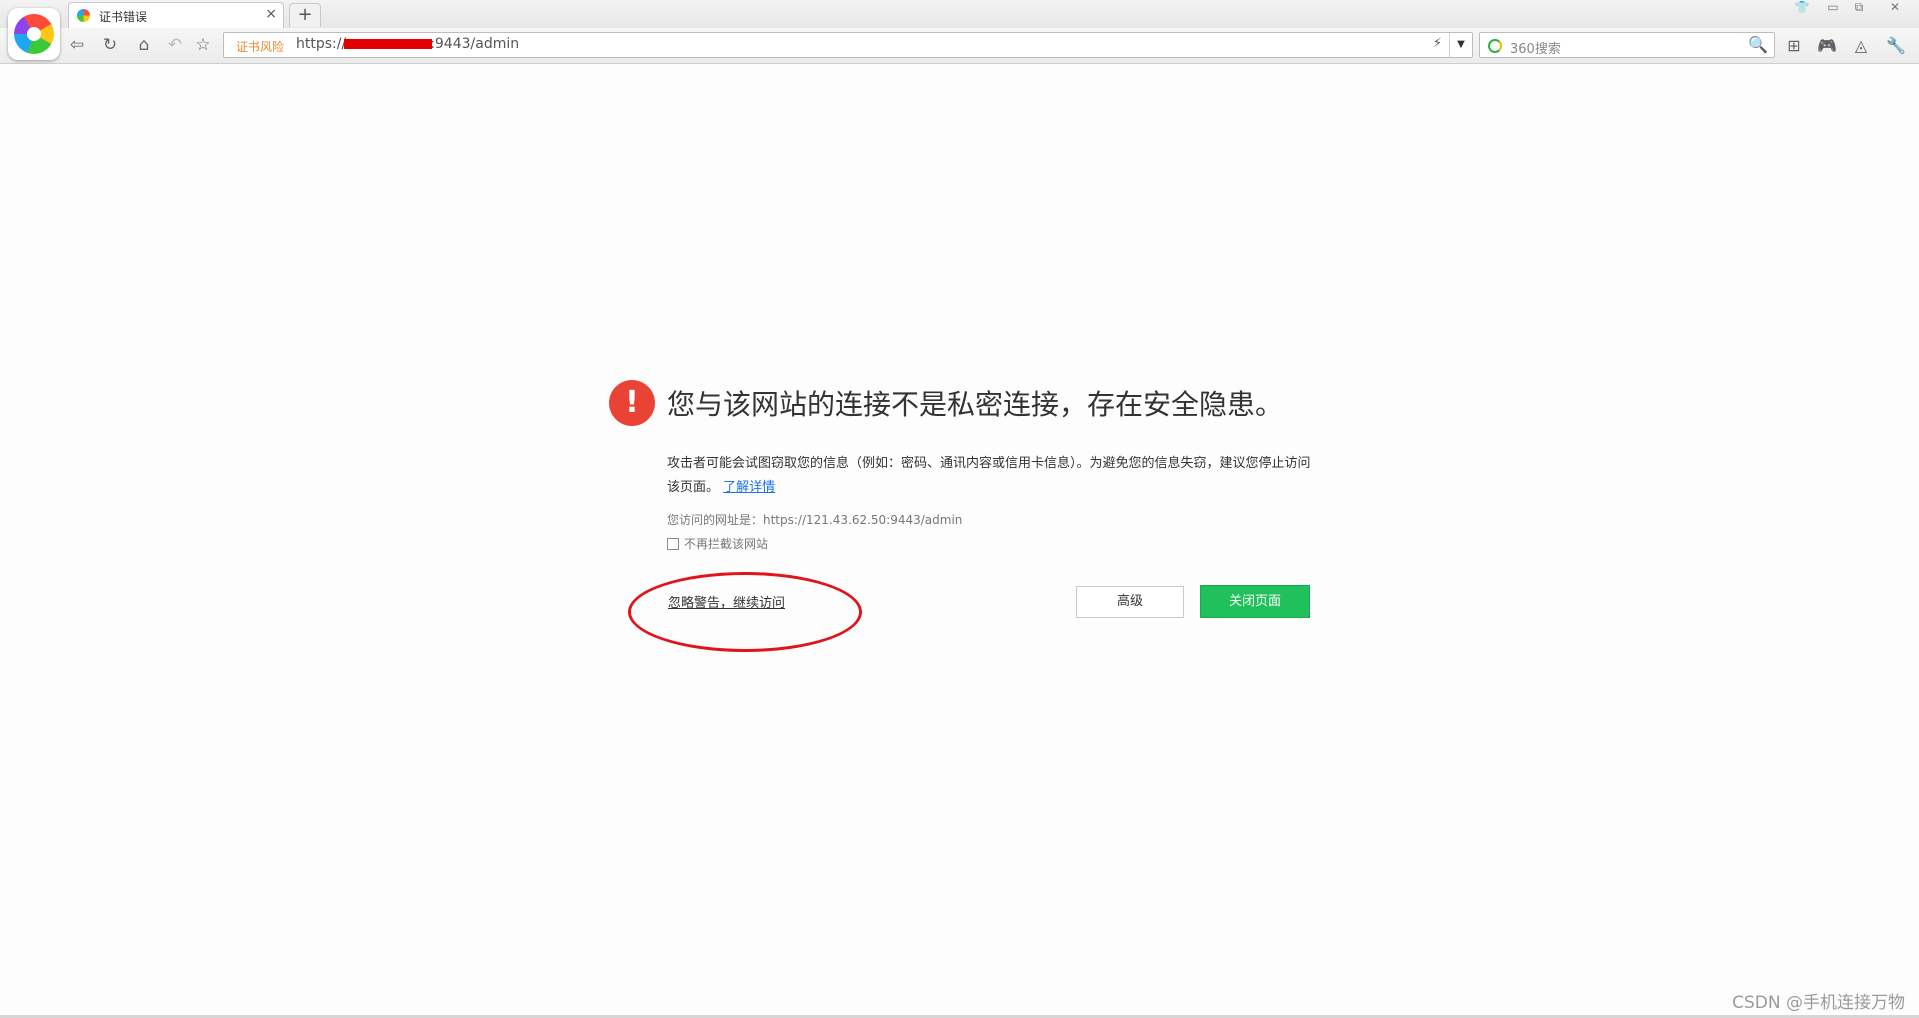 The height and width of the screenshot is (1018, 1919). I want to click on new-tab-button: +, so click(305, 15).